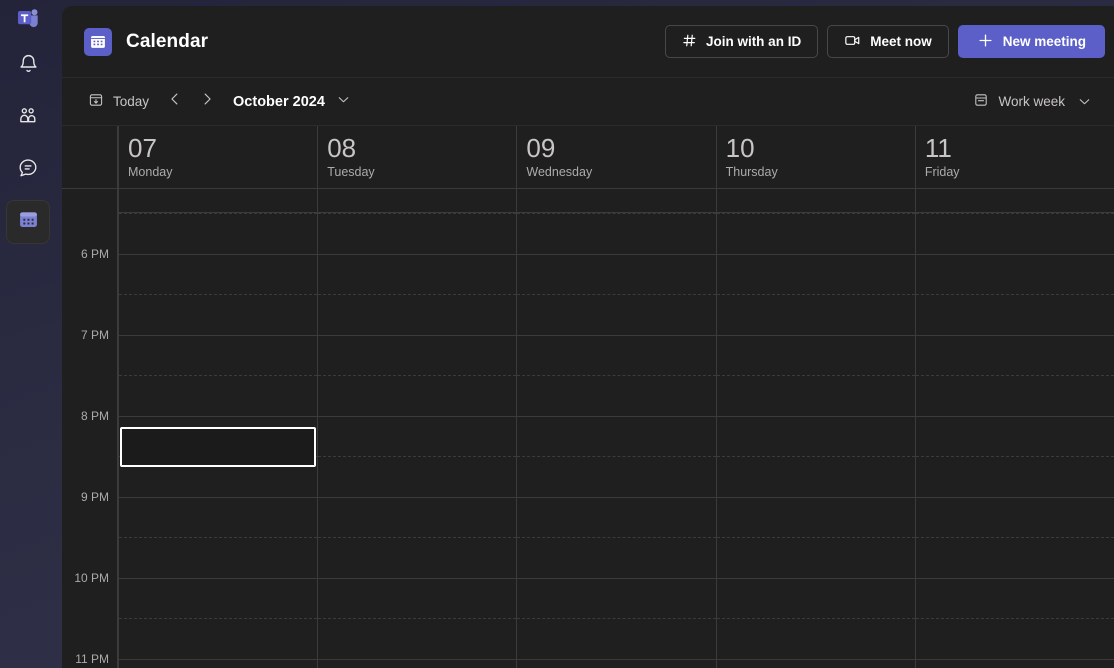  What do you see at coordinates (815, 428) in the screenshot?
I see `day-column-thursday` at bounding box center [815, 428].